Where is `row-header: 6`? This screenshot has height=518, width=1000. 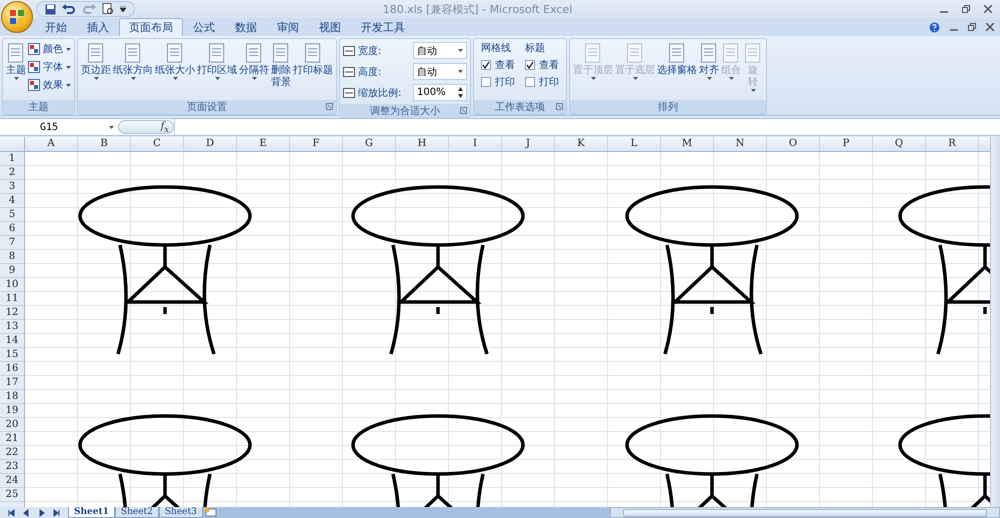 row-header: 6 is located at coordinates (12, 229).